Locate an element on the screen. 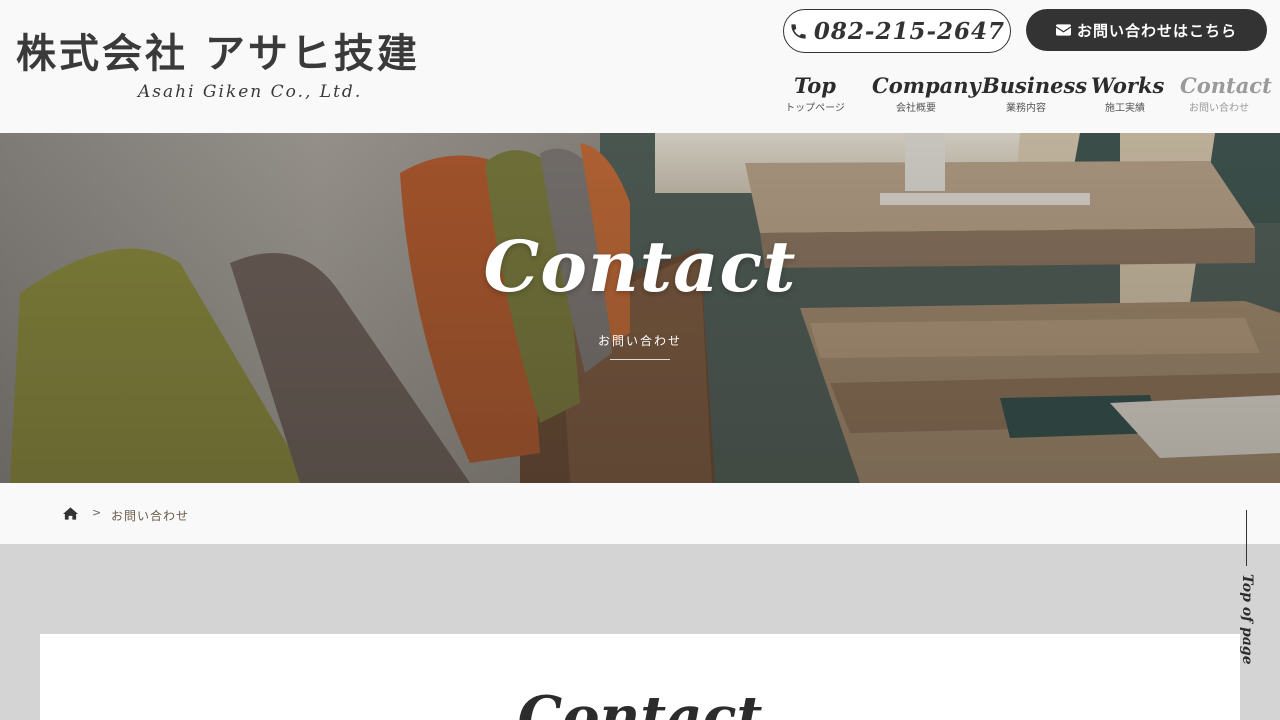 This screenshot has width=1280, height=720. nav-item-company: Company 会社概要 is located at coordinates (926, 93).